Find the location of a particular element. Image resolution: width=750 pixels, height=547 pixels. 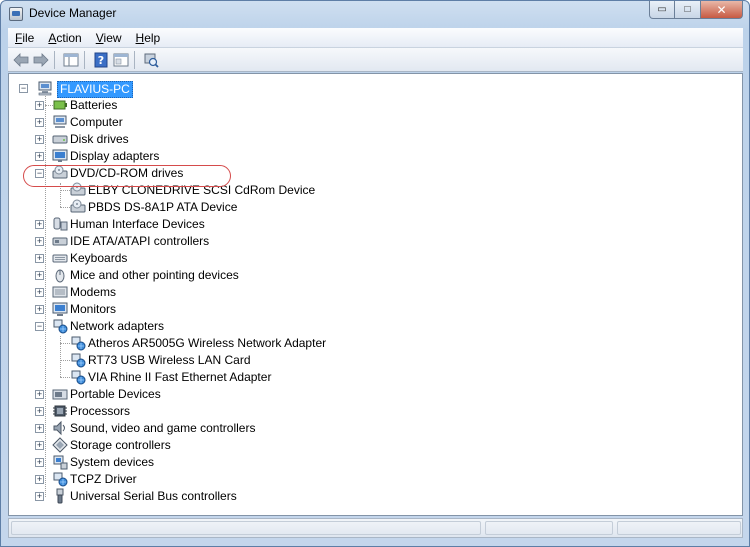

ide-controller-icon is located at coordinates (60, 241).